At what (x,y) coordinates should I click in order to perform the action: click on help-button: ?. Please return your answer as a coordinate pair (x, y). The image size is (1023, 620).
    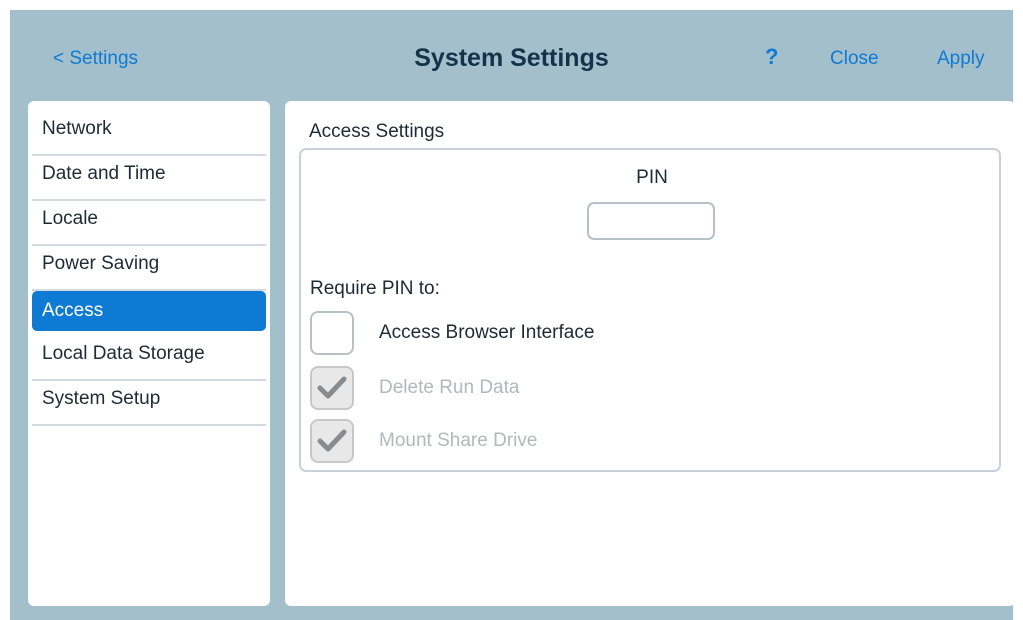
    Looking at the image, I should click on (771, 57).